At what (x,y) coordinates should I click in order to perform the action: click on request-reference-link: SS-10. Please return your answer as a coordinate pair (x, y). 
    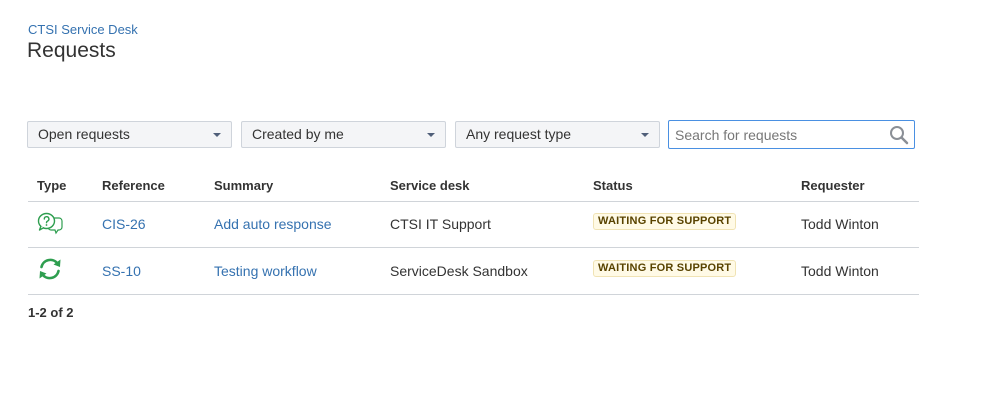
    Looking at the image, I should click on (121, 271).